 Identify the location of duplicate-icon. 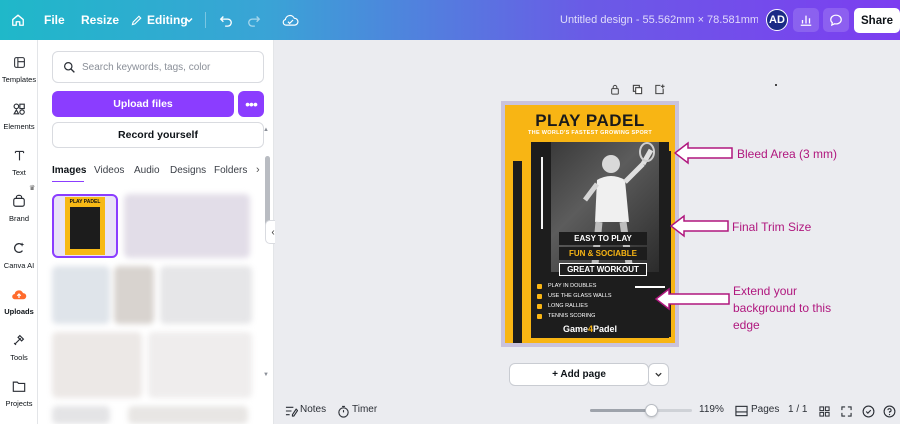
(637, 89).